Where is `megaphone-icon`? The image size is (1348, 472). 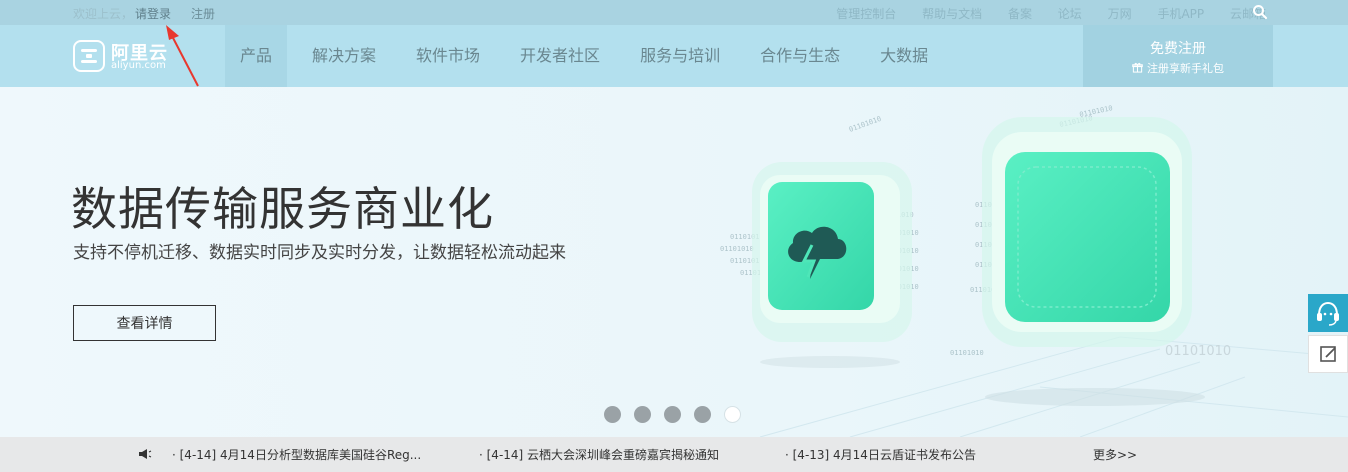
megaphone-icon is located at coordinates (145, 454).